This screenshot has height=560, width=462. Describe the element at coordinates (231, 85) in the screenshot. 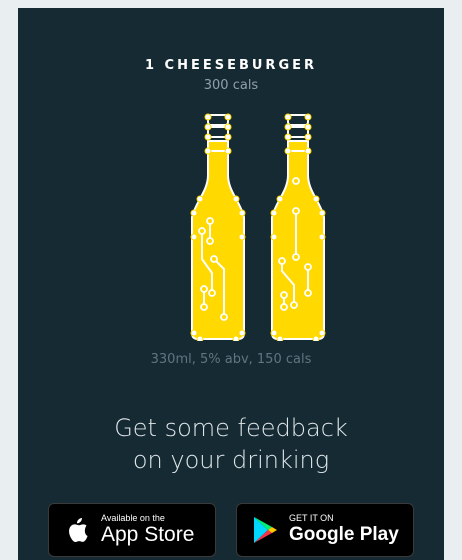

I see `food-calories: 300 cals` at that location.